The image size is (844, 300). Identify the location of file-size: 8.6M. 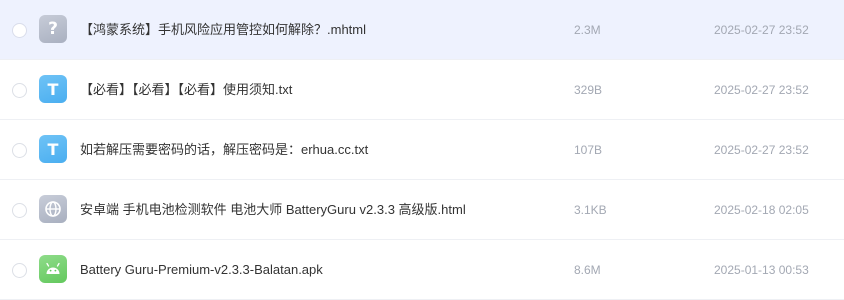
(587, 270).